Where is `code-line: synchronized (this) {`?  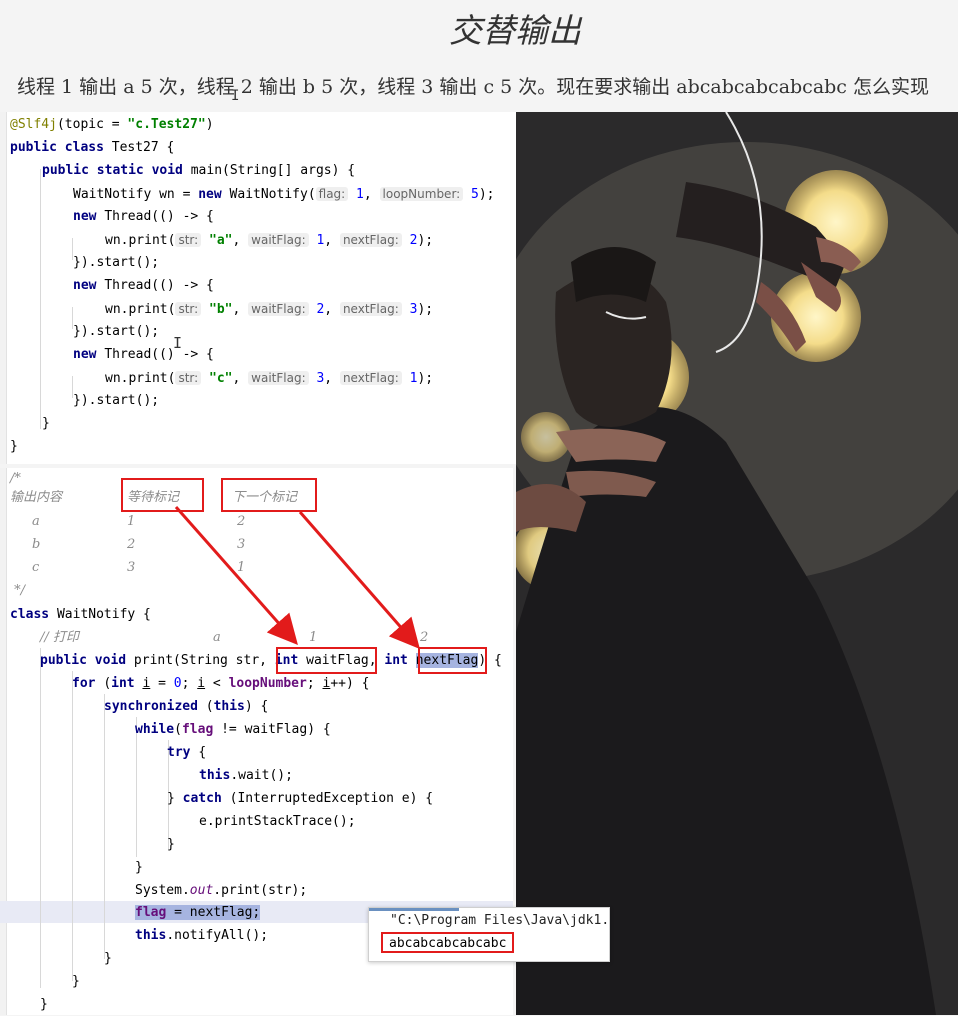
code-line: synchronized (this) { is located at coordinates (186, 706).